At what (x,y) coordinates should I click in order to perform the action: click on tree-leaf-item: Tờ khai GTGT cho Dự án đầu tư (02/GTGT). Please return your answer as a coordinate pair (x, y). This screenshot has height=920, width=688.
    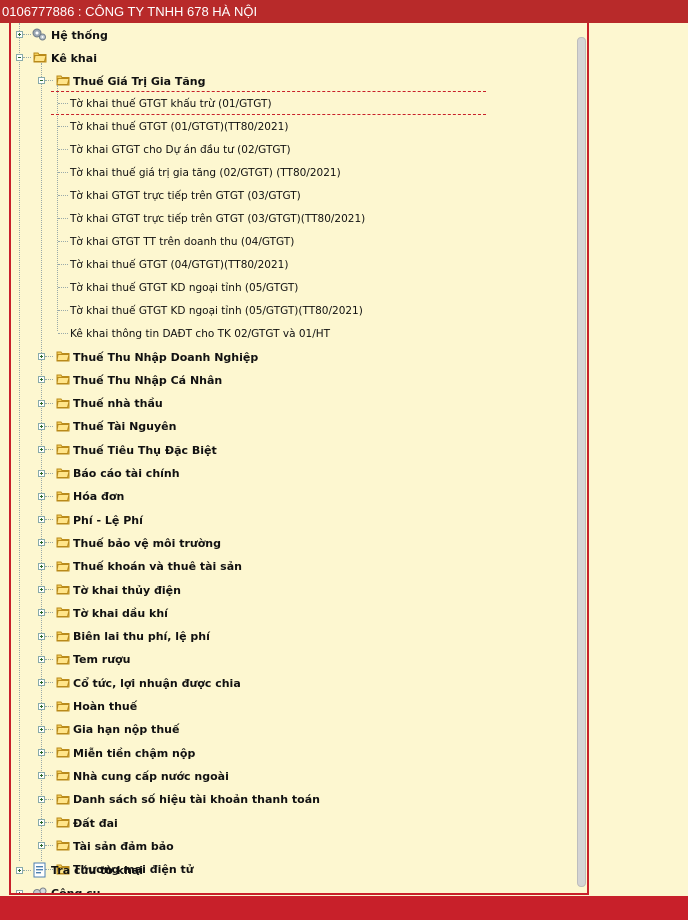
    Looking at the image, I should click on (180, 149).